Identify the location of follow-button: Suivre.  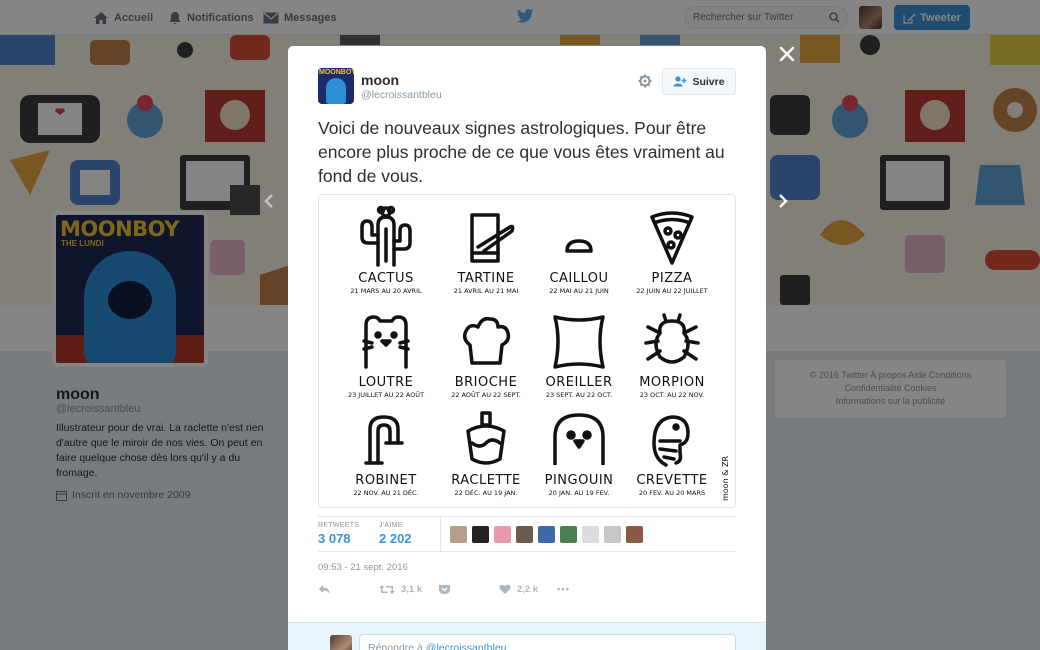
(699, 81).